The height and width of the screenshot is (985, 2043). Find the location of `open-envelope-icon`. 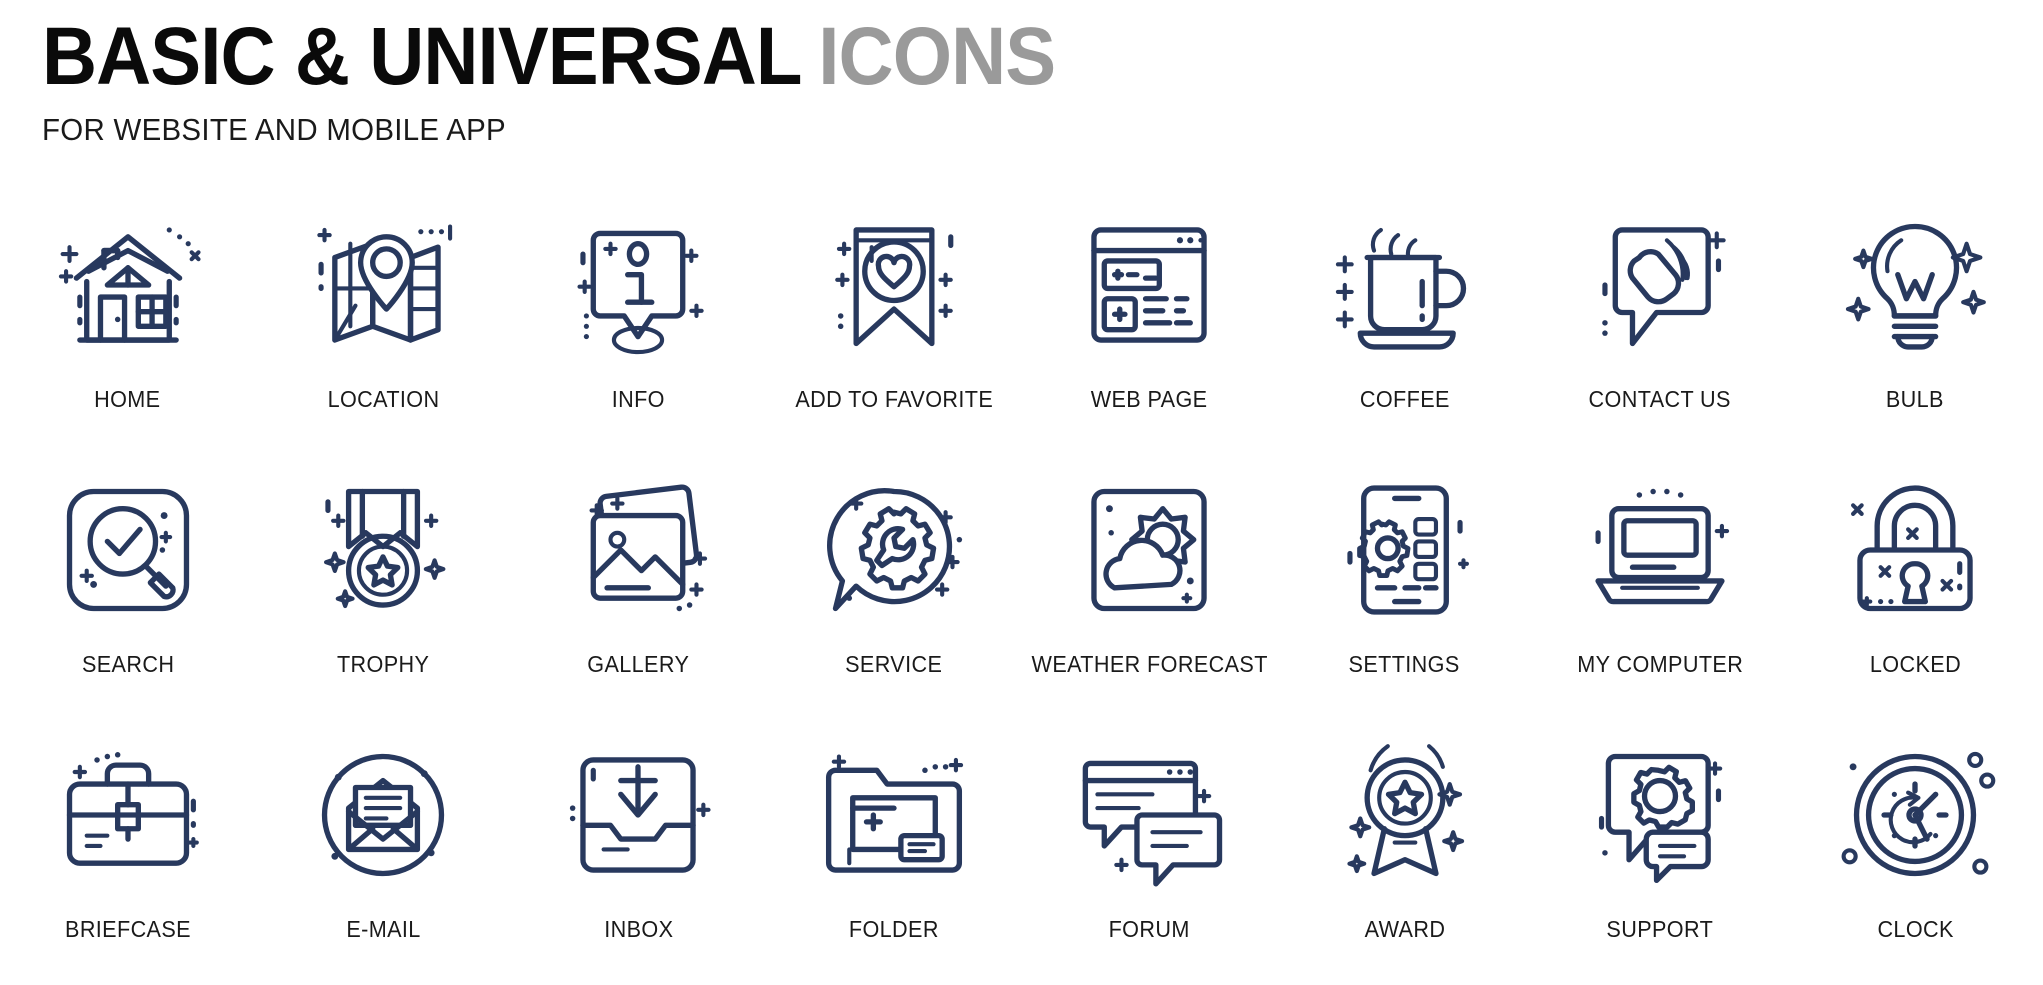

open-envelope-icon is located at coordinates (383, 815).